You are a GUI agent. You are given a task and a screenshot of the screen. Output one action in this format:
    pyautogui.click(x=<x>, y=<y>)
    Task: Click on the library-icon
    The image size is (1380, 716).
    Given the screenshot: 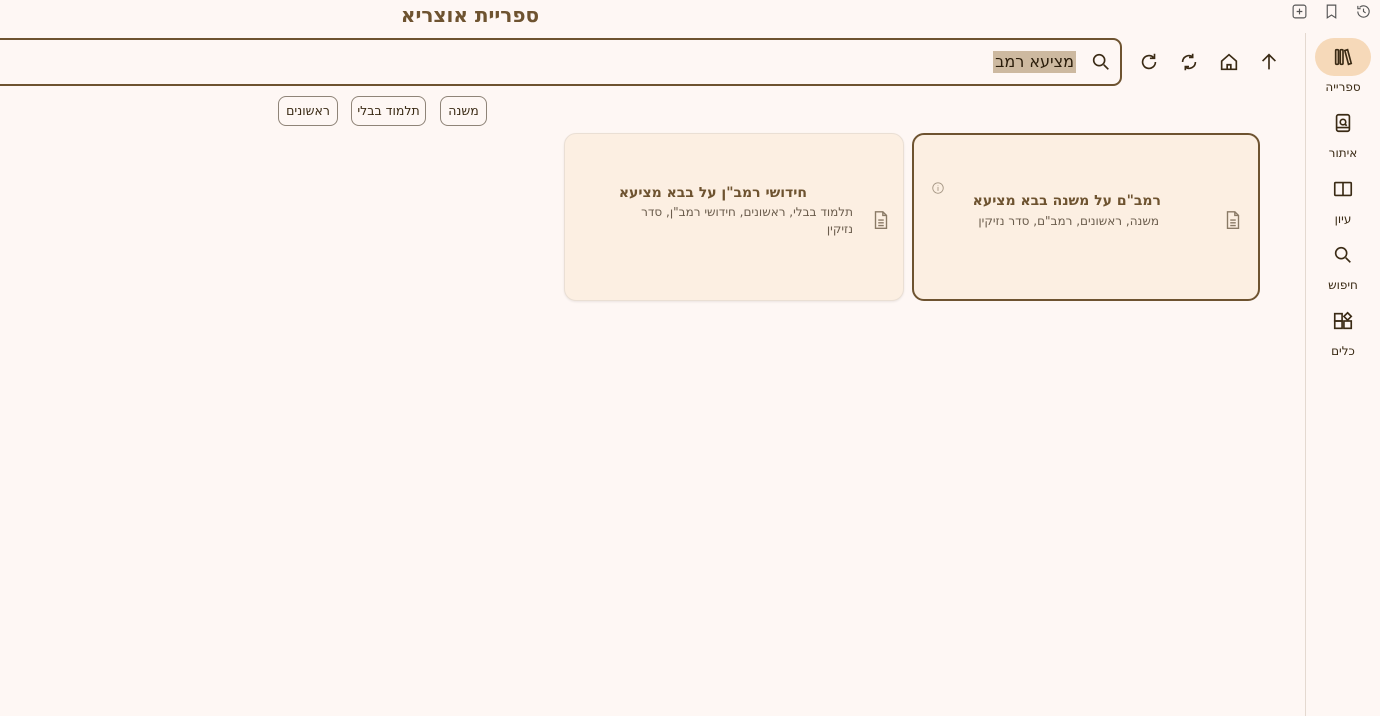 What is the action you would take?
    pyautogui.click(x=1343, y=57)
    